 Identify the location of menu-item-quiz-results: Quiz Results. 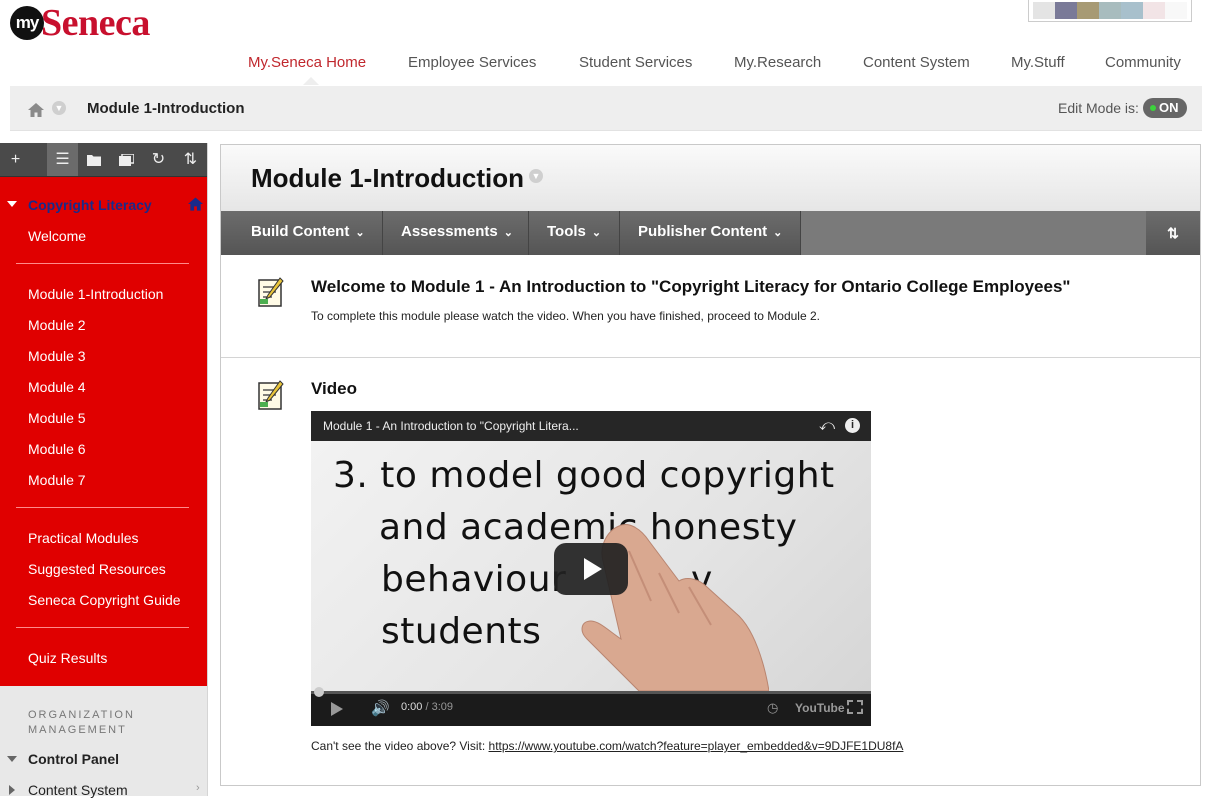
(67, 658).